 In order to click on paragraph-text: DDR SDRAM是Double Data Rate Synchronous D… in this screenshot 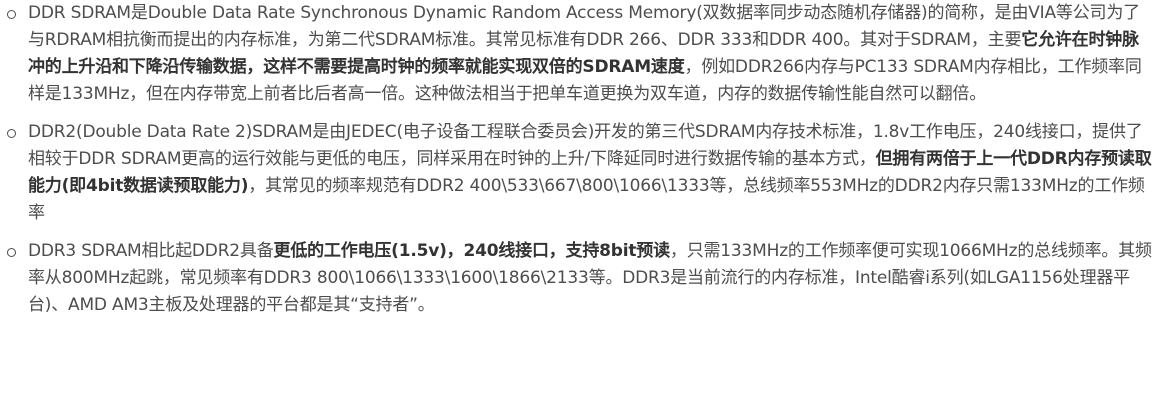, I will do `click(584, 26)`.